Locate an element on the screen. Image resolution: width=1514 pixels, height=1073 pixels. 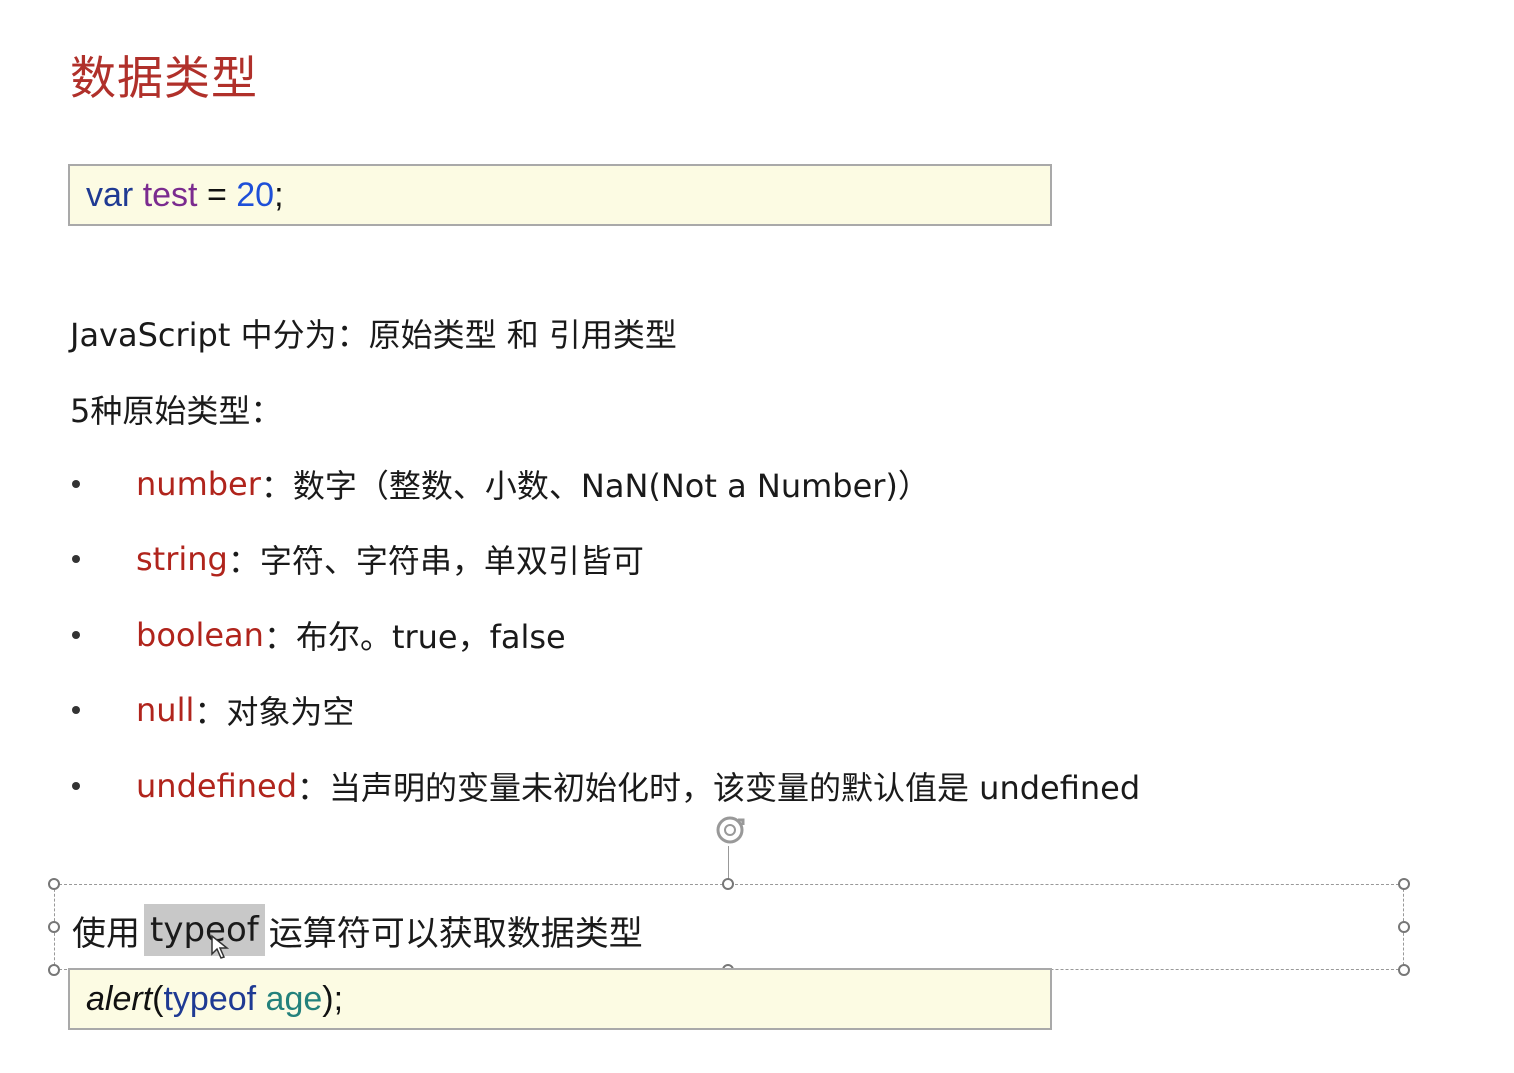
typeof-textbox: 使用 typeof 运算符可以获取数据类型 is located at coordinates (357, 930).